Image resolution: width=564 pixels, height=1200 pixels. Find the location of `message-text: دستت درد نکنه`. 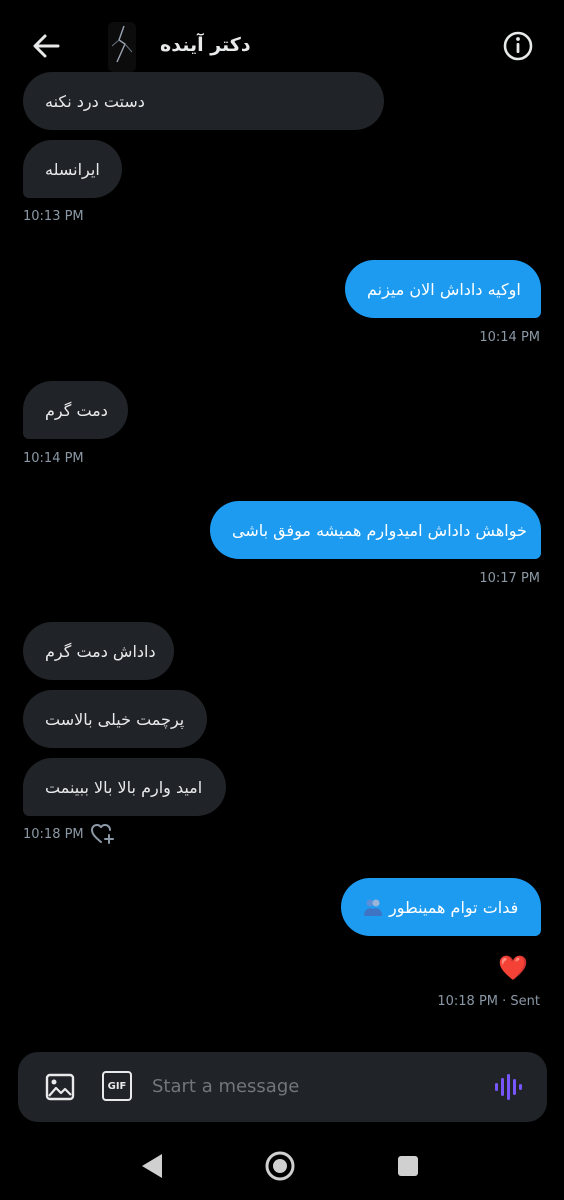

message-text: دستت درد نکنه is located at coordinates (95, 101).